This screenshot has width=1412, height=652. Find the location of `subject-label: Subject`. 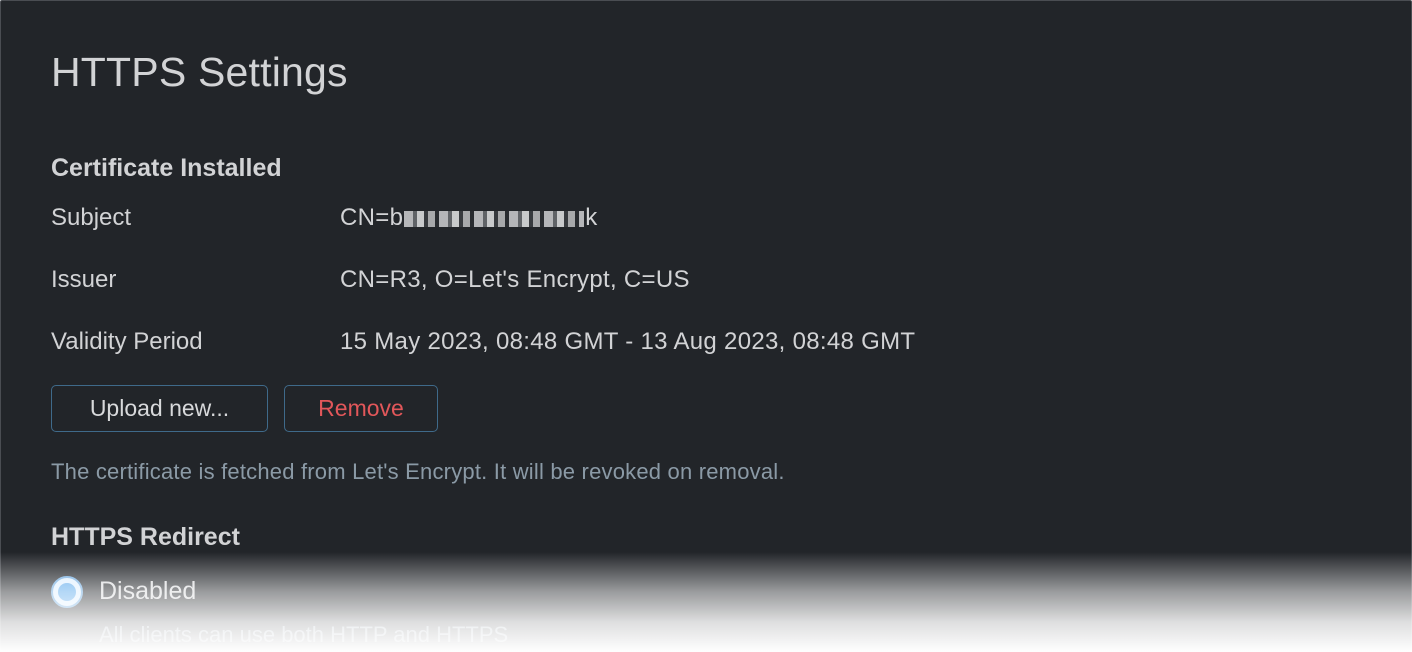

subject-label: Subject is located at coordinates (91, 217).